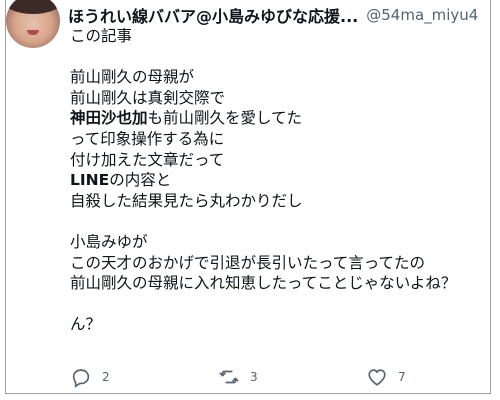  What do you see at coordinates (148, 97) in the screenshot?
I see `text-segment: 前山剛久は真剣交際で` at bounding box center [148, 97].